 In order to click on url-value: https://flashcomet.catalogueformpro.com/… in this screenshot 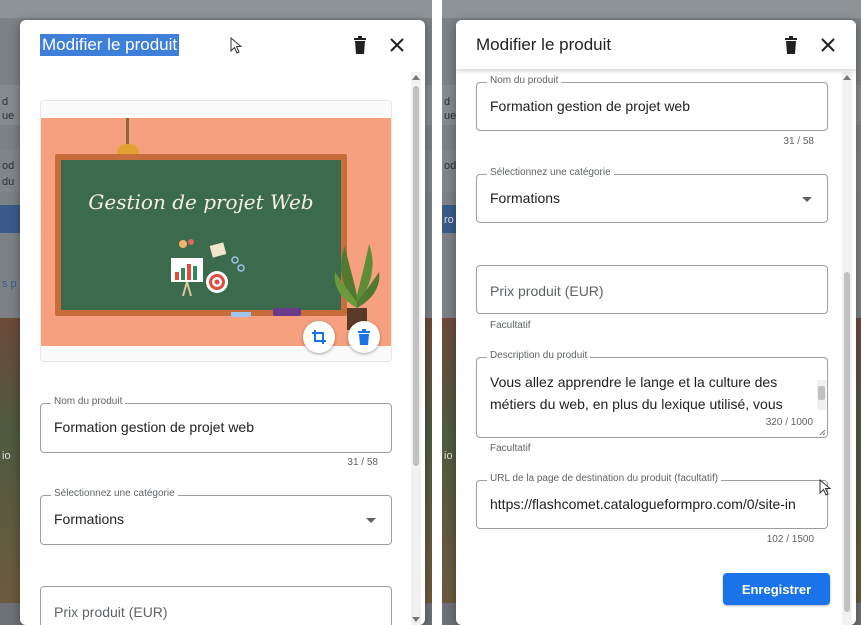, I will do `click(643, 504)`.